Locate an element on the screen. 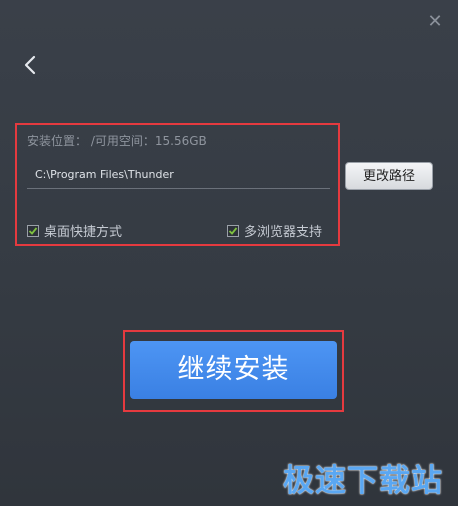 This screenshot has width=458, height=506. multi-browser-label: 多浏览器支持 is located at coordinates (283, 232).